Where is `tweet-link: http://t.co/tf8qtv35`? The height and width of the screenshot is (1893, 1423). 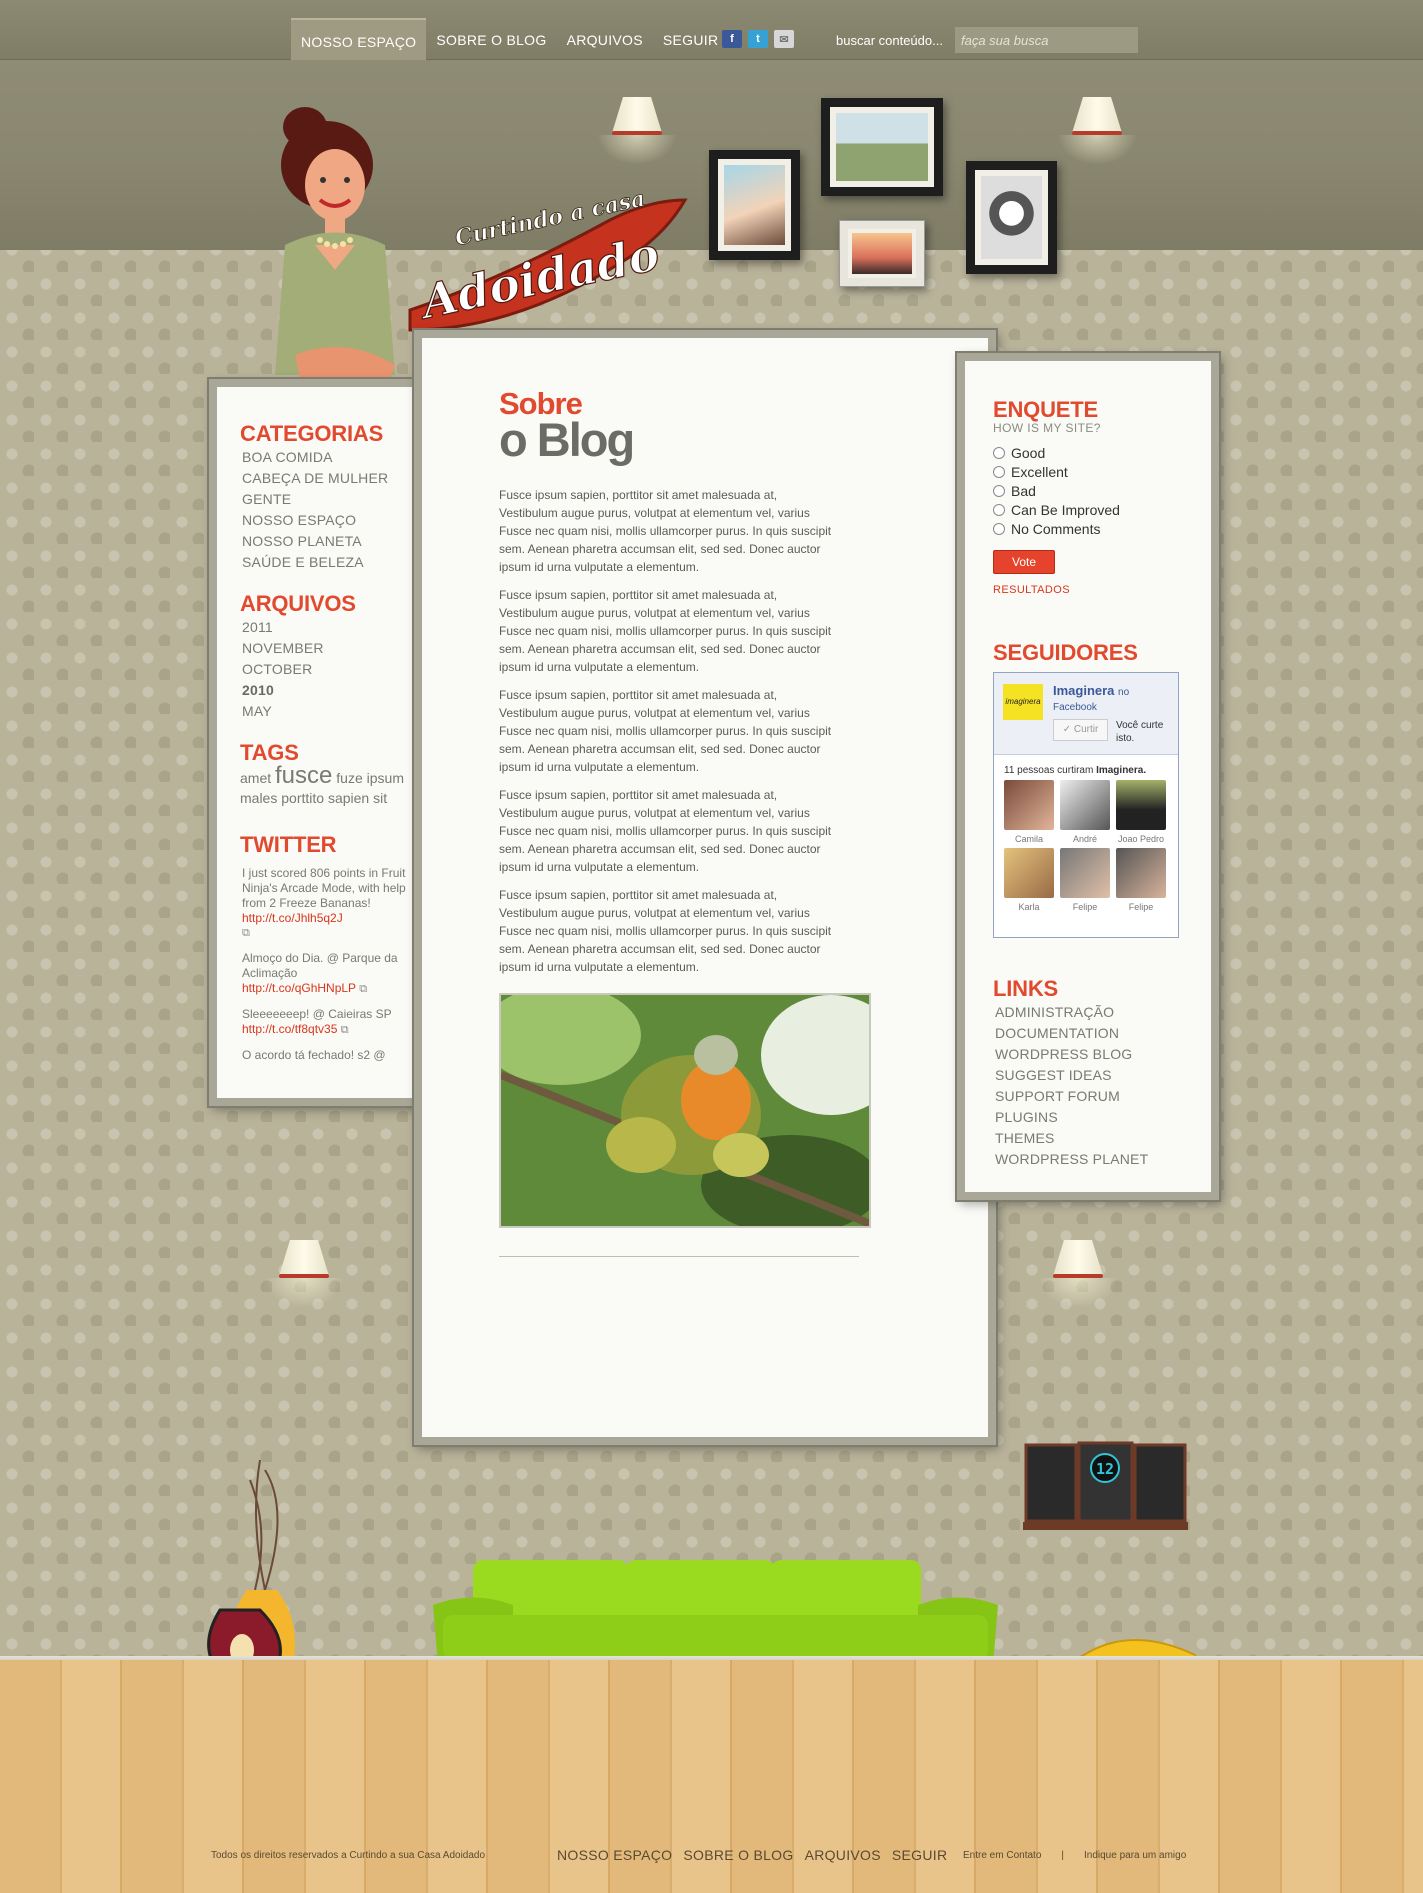
tweet-link: http://t.co/tf8qtv35 is located at coordinates (289, 1029).